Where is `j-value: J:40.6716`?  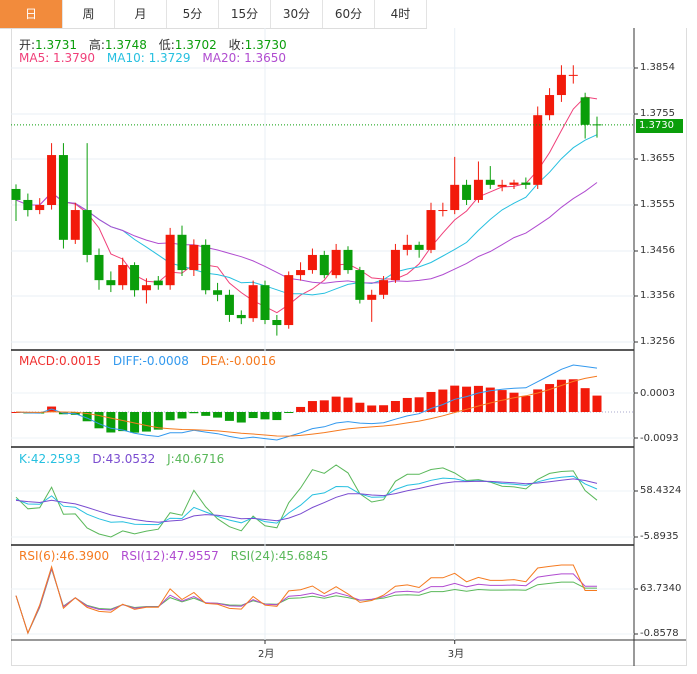
j-value: J:40.6716 is located at coordinates (196, 459).